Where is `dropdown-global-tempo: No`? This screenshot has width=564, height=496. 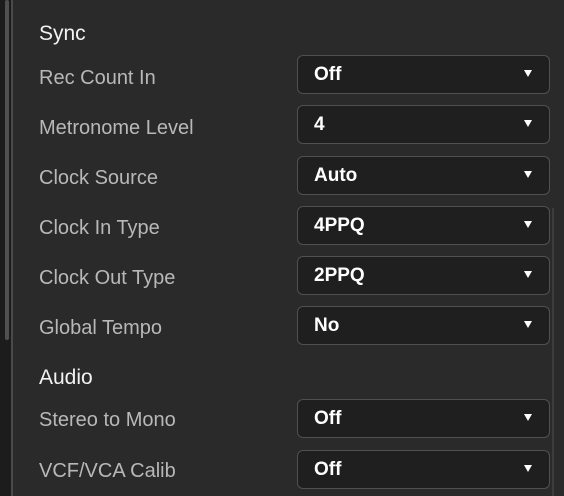
dropdown-global-tempo: No is located at coordinates (423, 325).